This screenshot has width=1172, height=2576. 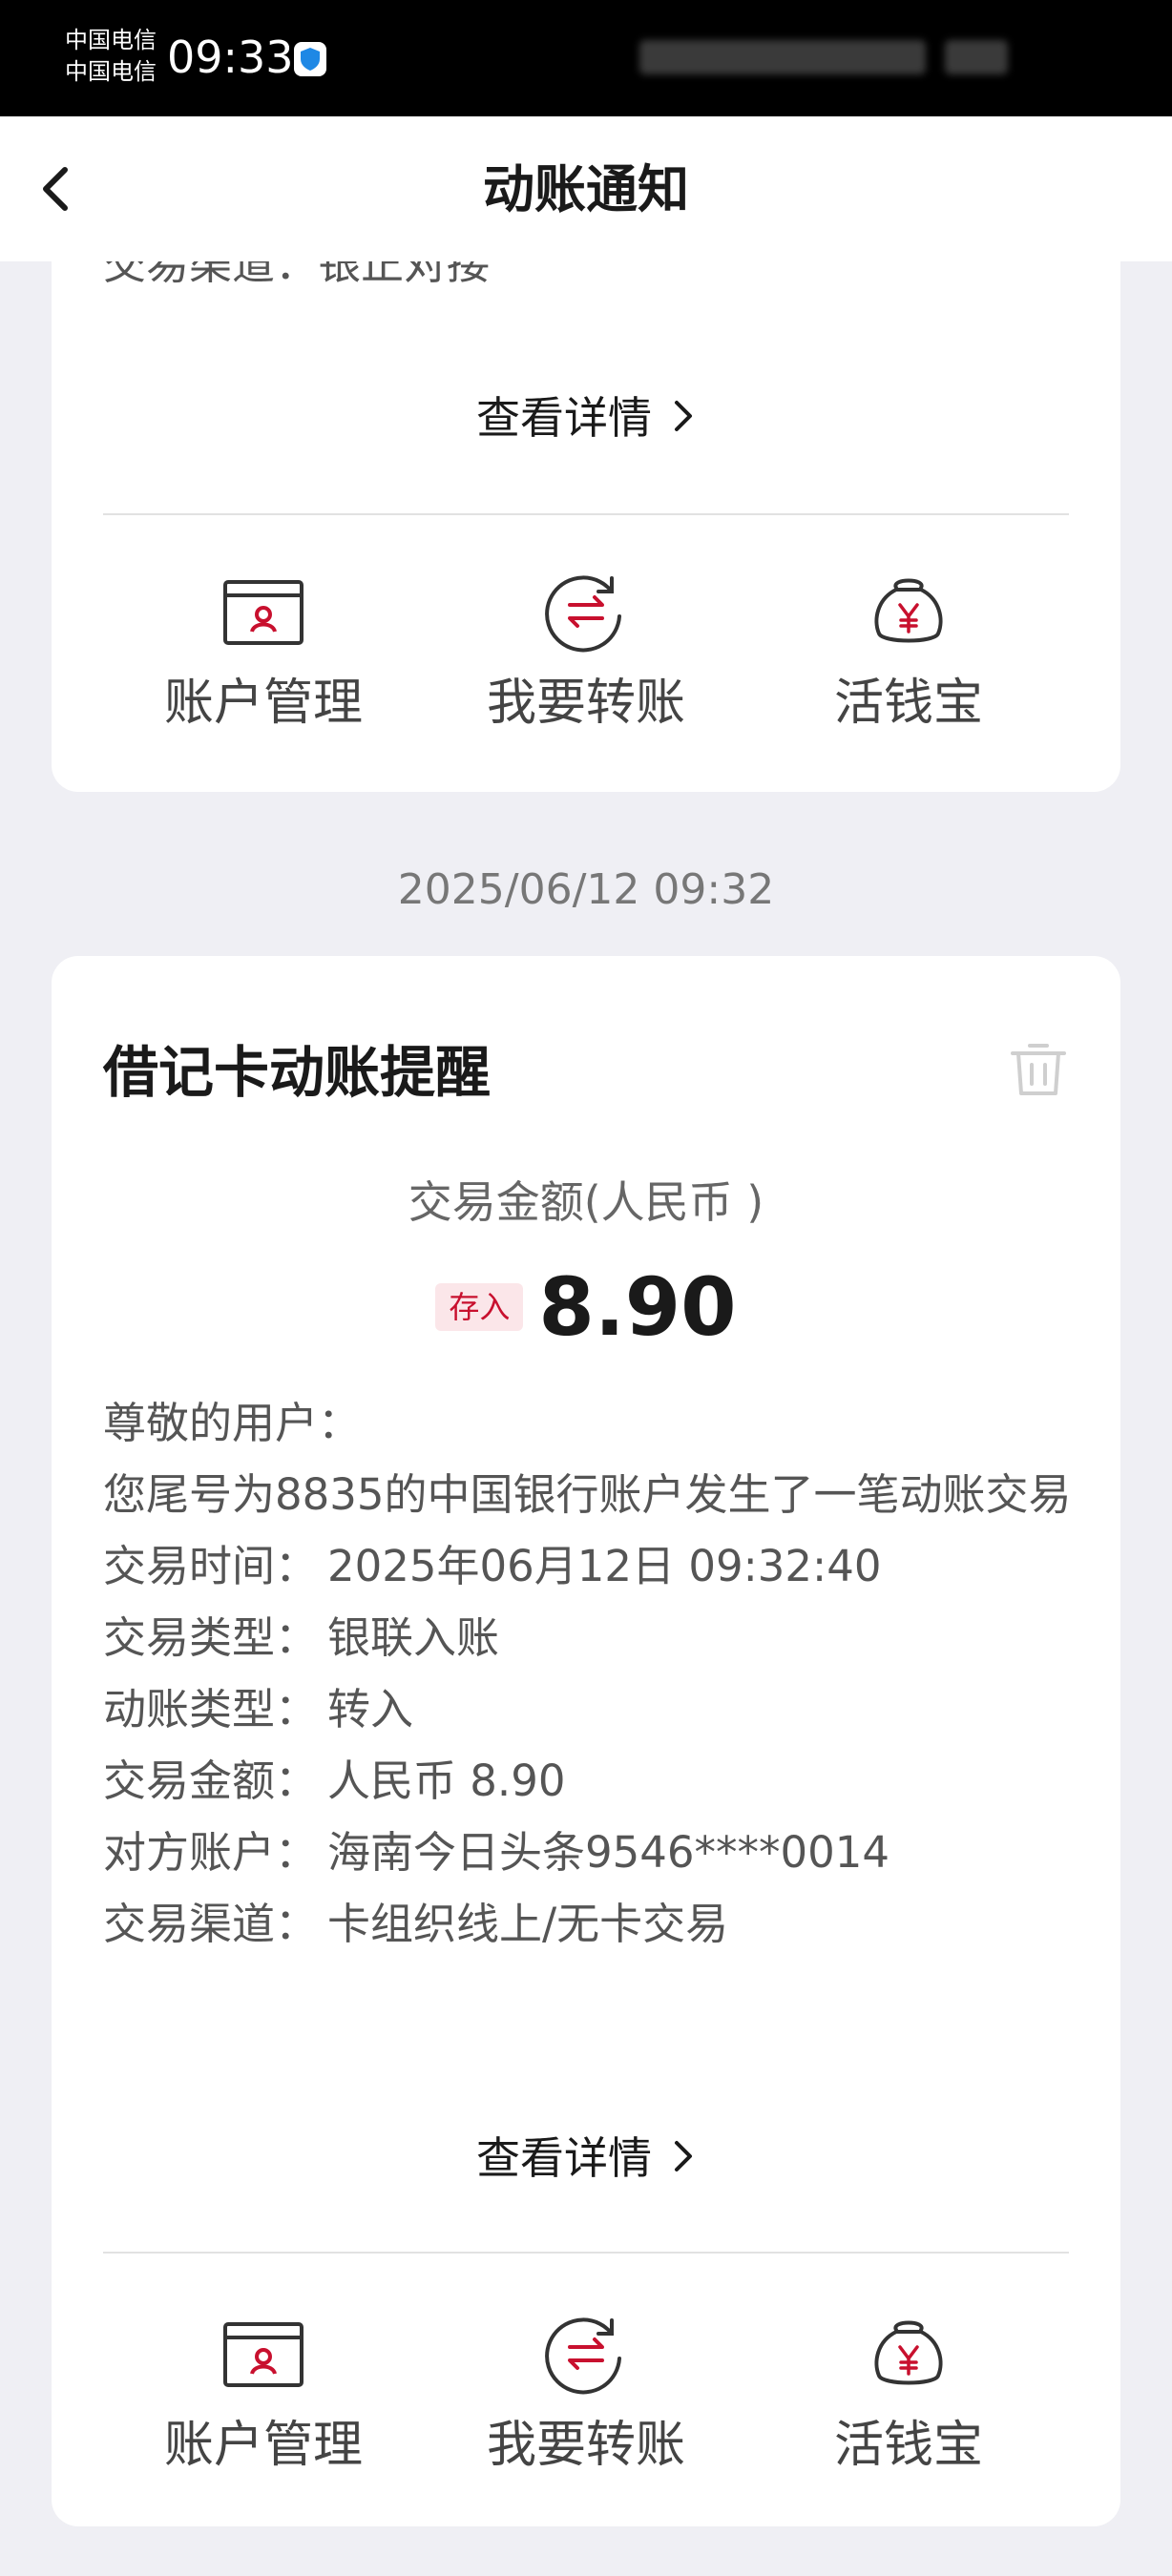 I want to click on detail-value: 2025年06月12日 09:32:40, so click(x=605, y=1566).